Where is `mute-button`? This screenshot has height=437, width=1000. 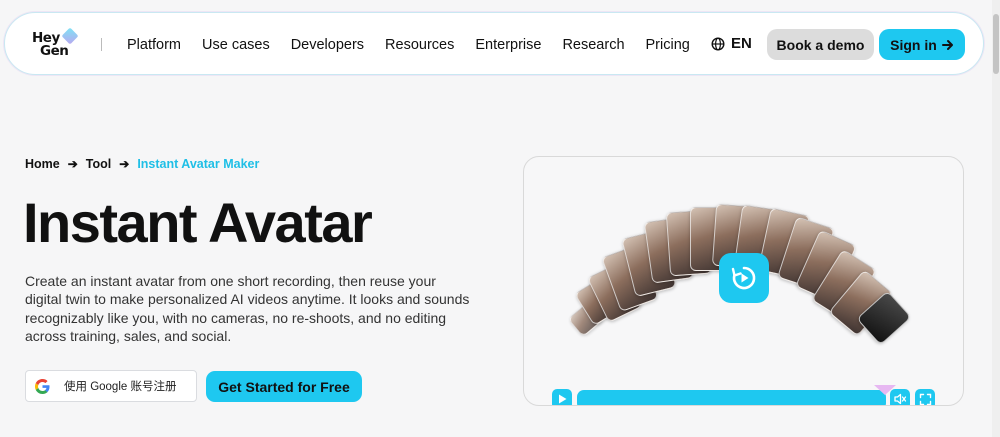 mute-button is located at coordinates (900, 397).